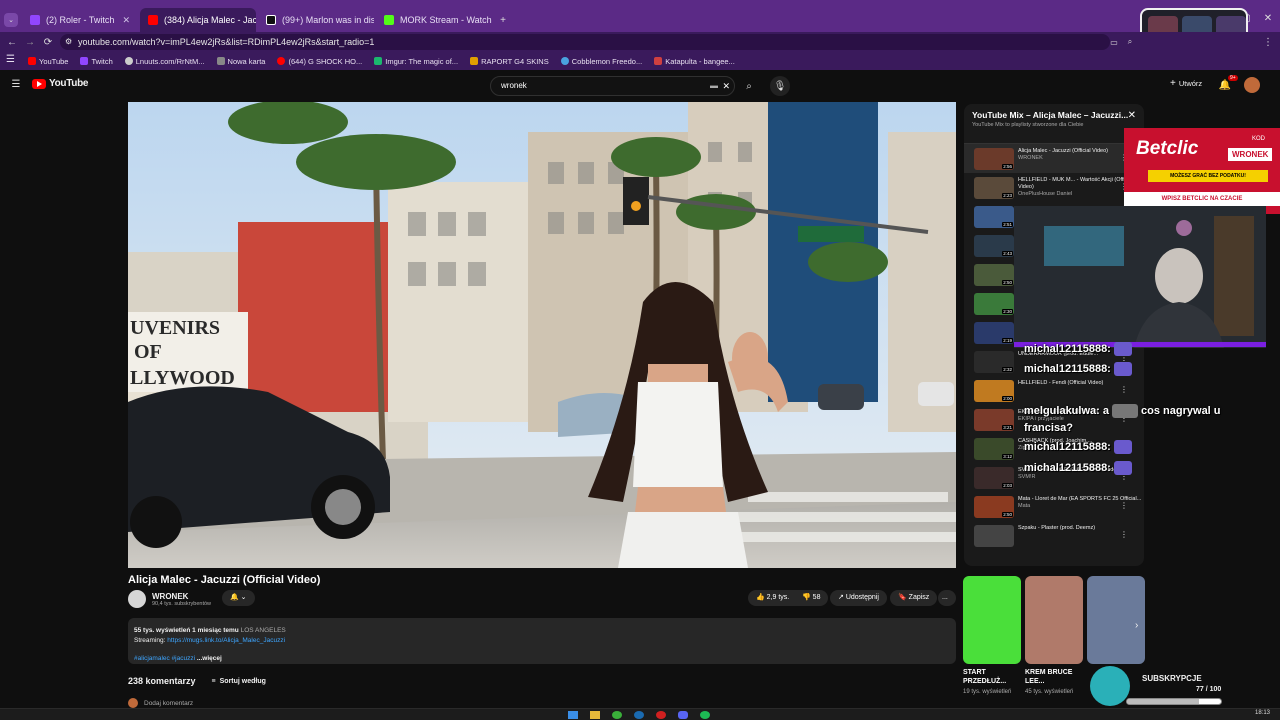 This screenshot has width=1280, height=720. I want to click on chat-message: melgulakulwa: a cos nagrywal u, so click(1122, 411).